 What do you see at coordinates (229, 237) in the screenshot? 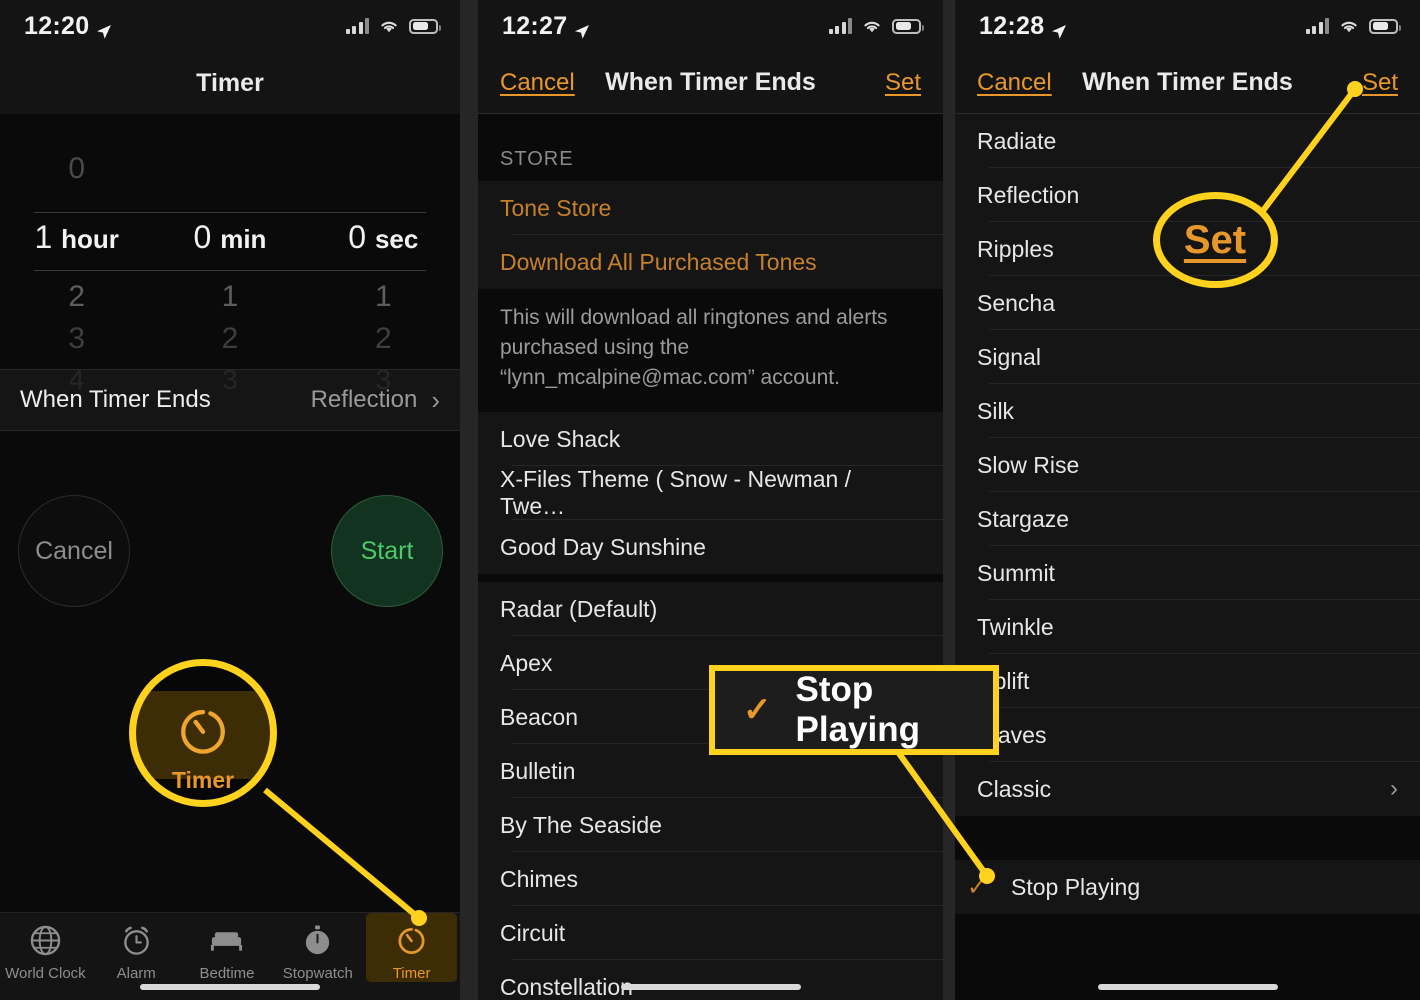
I see `picker-minutes-cell: 0 min` at bounding box center [229, 237].